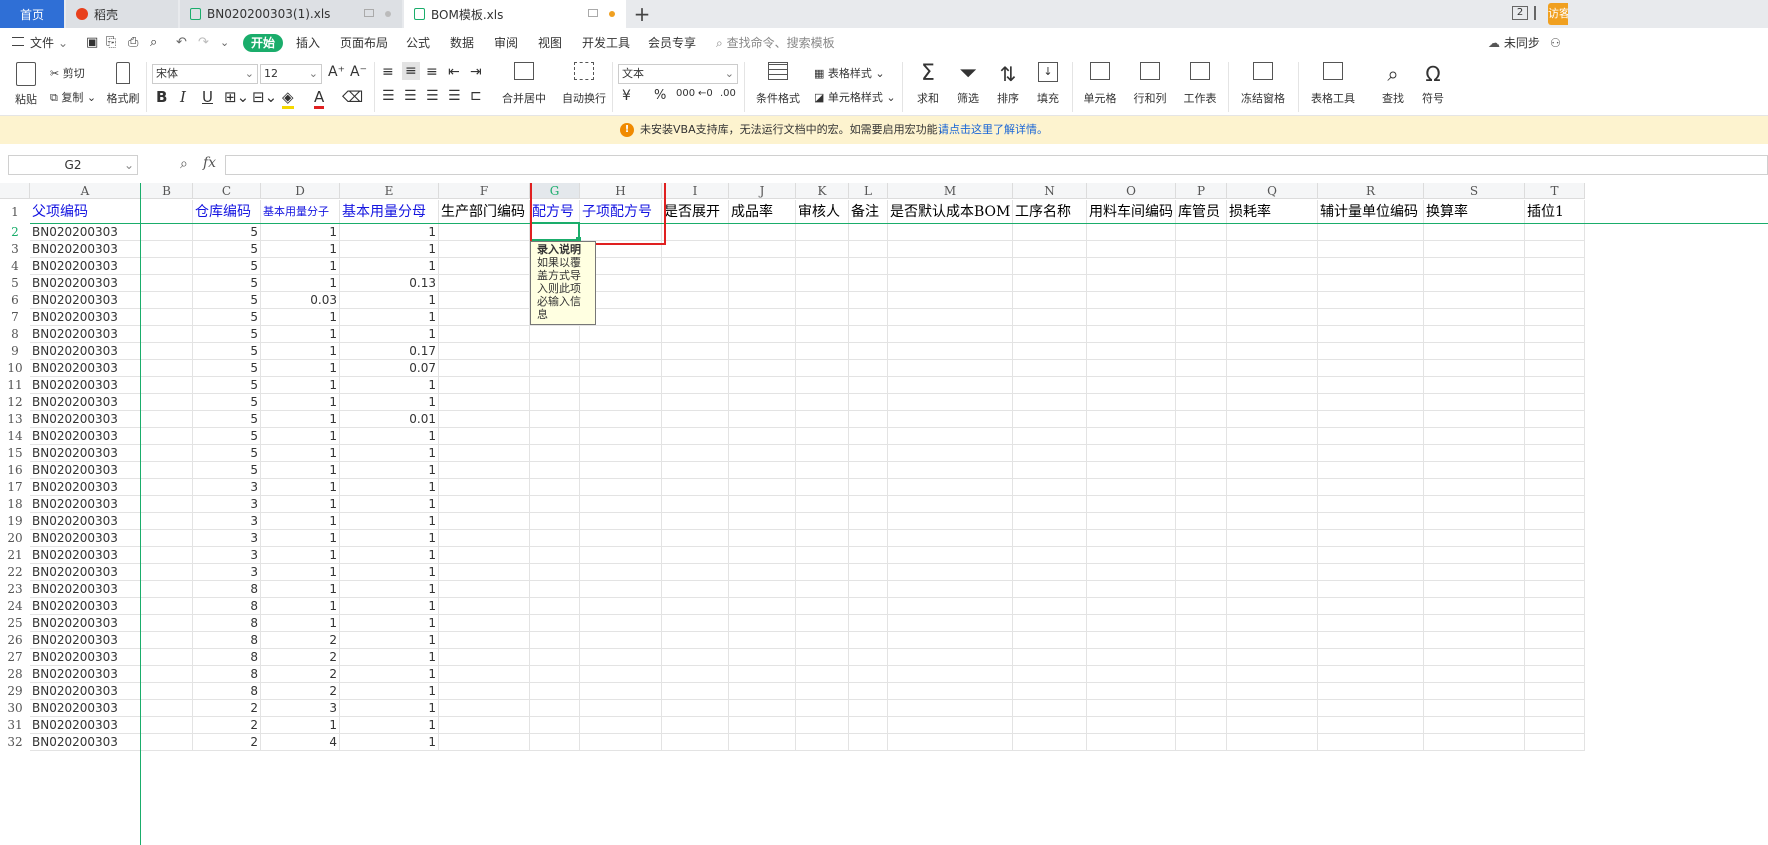  I want to click on increase-font-icon: A⁺, so click(336, 72).